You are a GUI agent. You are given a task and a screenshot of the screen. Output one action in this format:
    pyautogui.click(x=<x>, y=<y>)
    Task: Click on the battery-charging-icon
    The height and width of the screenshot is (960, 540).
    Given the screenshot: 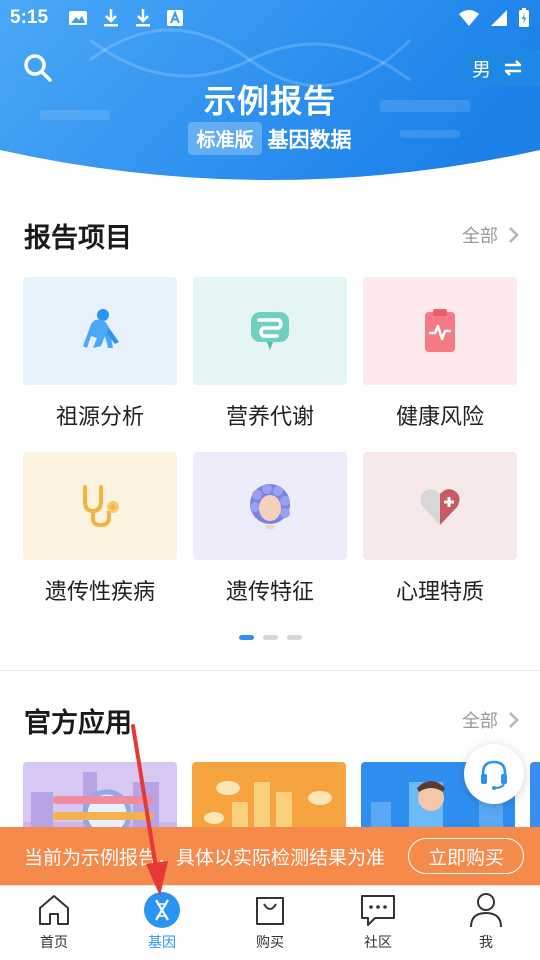 What is the action you would take?
    pyautogui.click(x=524, y=17)
    